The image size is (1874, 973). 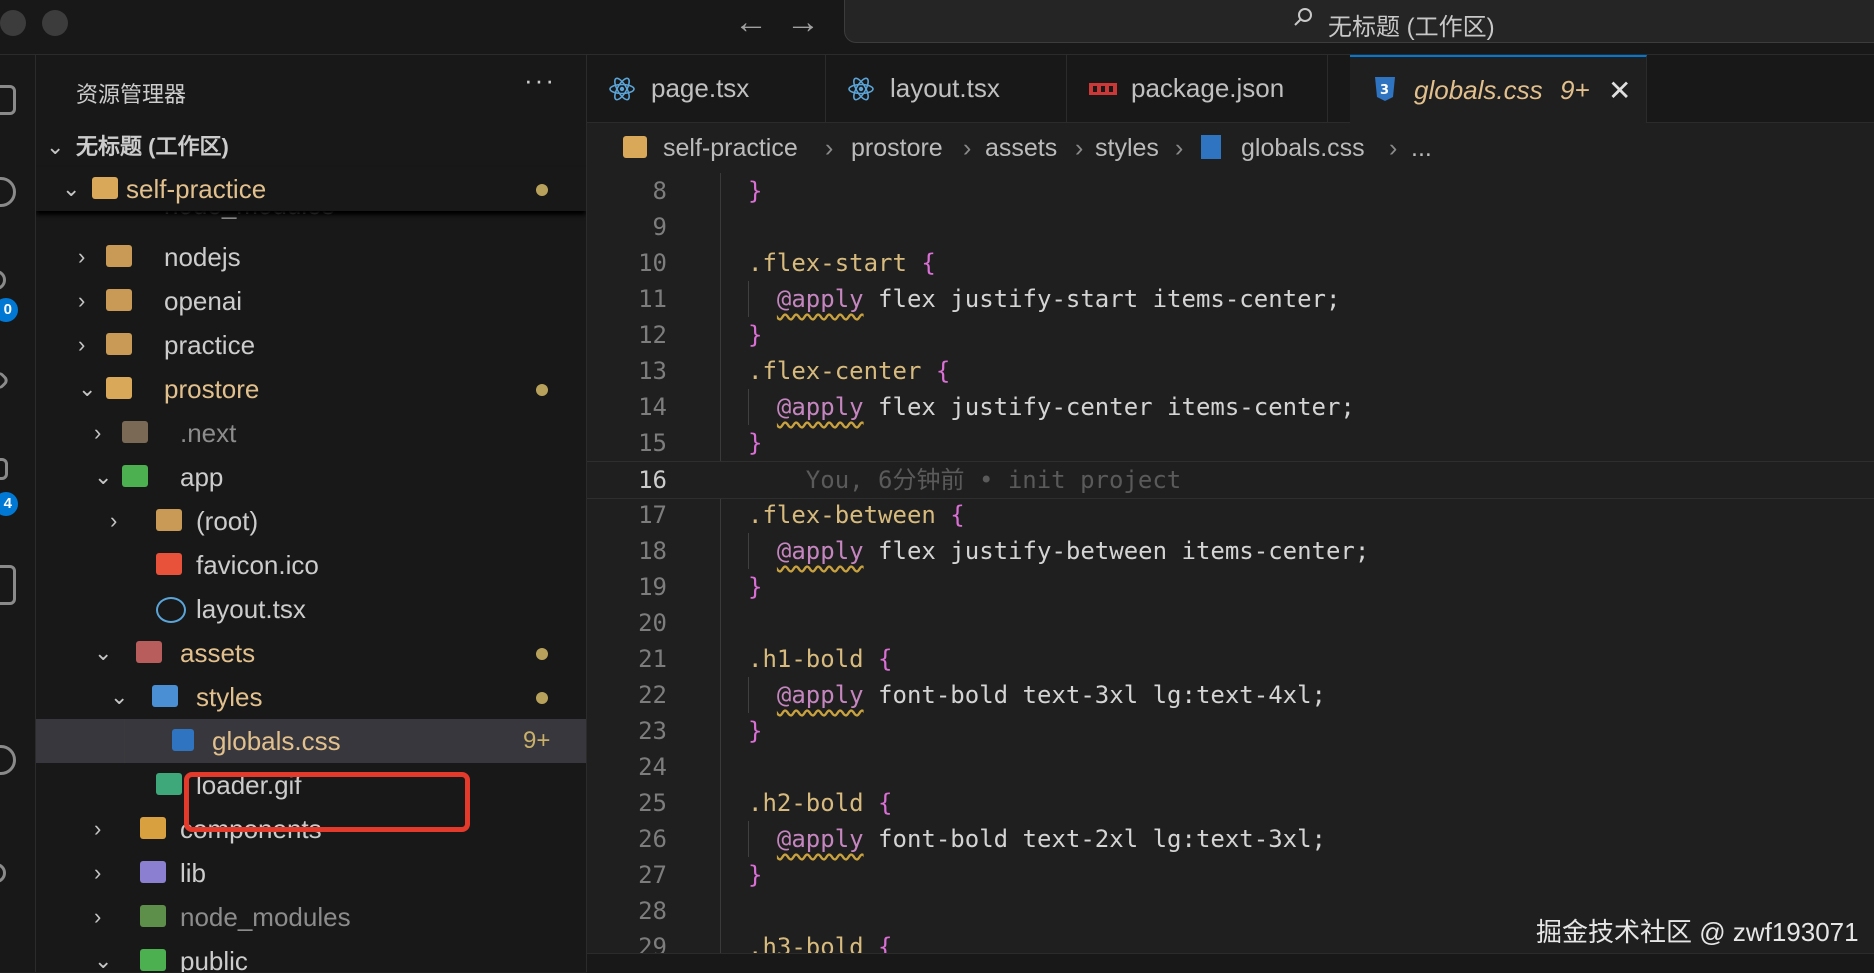 I want to click on line-number: 8, so click(x=659, y=191).